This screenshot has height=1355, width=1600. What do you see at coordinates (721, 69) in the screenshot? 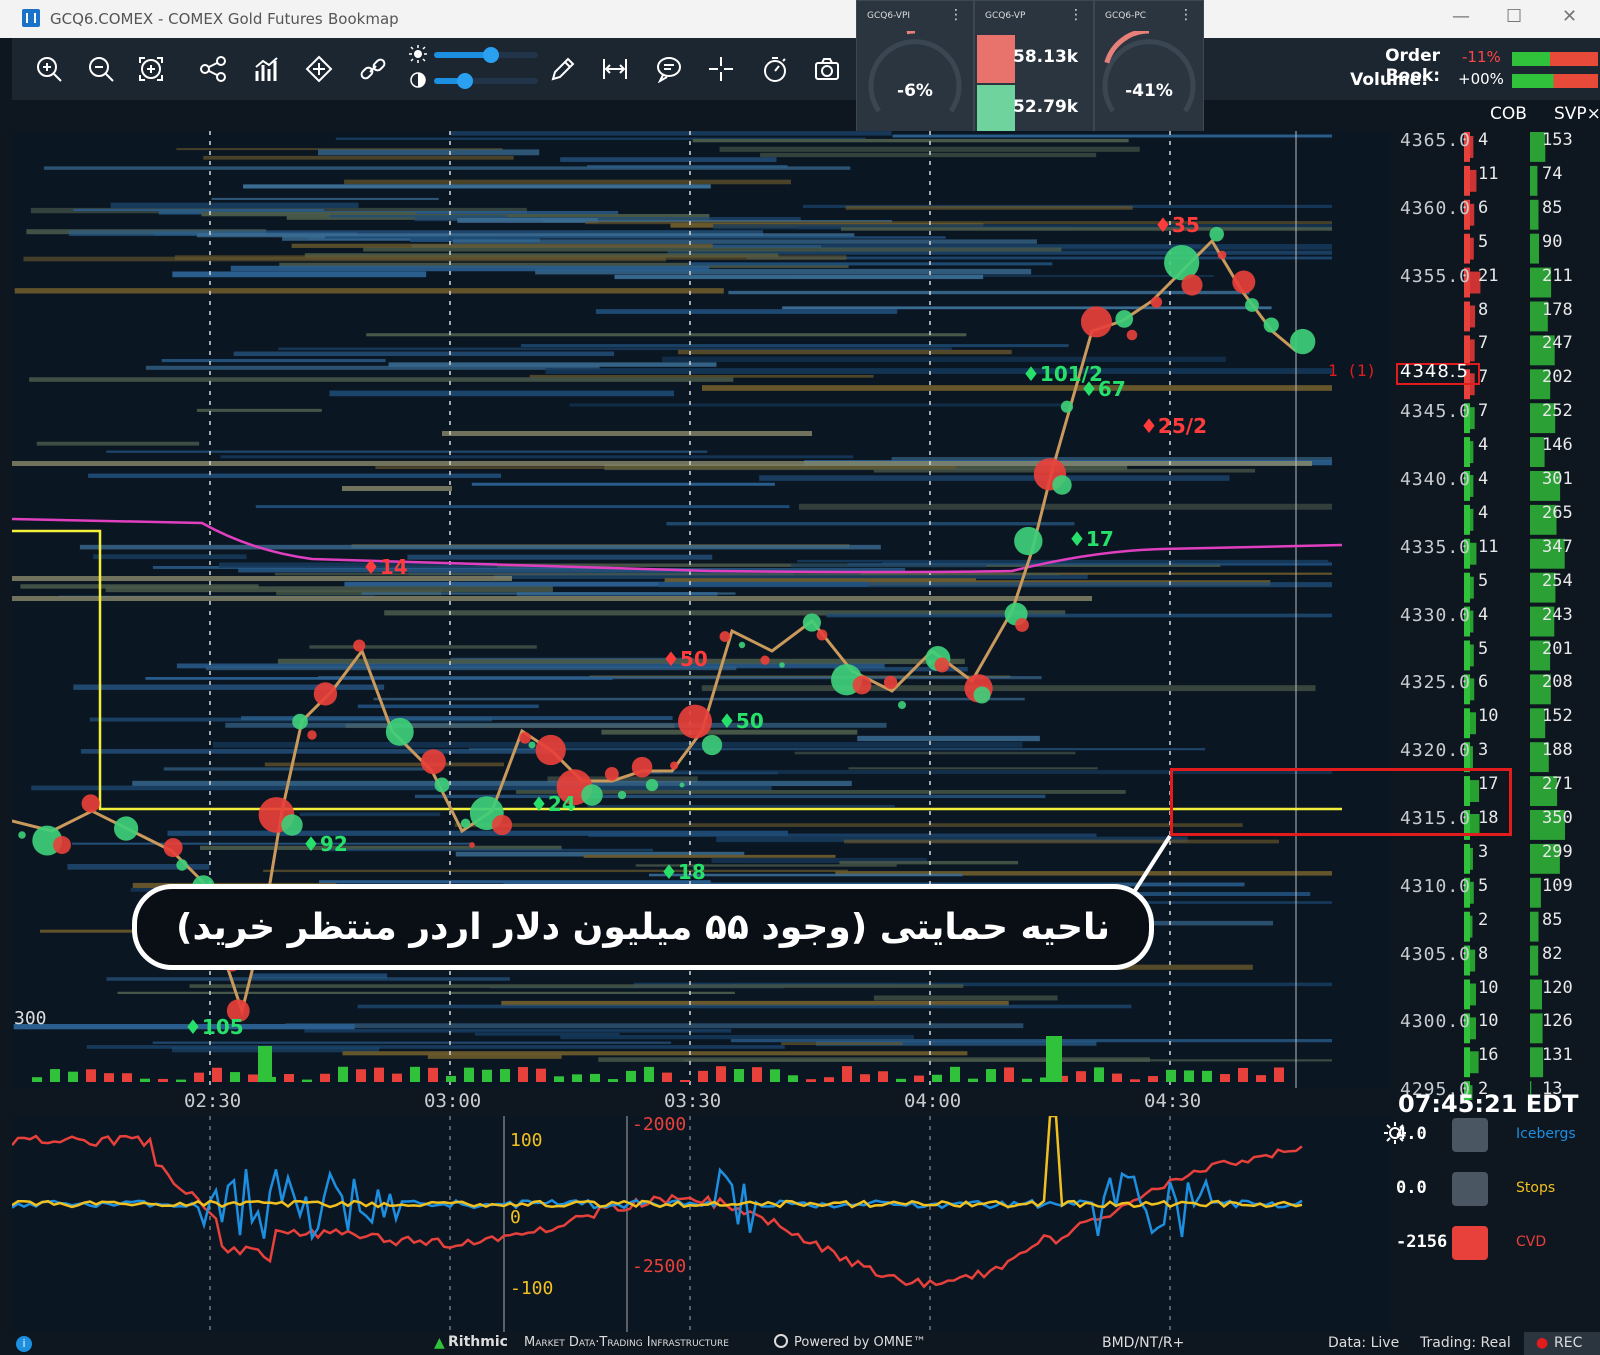
I see `crosshair-icon` at bounding box center [721, 69].